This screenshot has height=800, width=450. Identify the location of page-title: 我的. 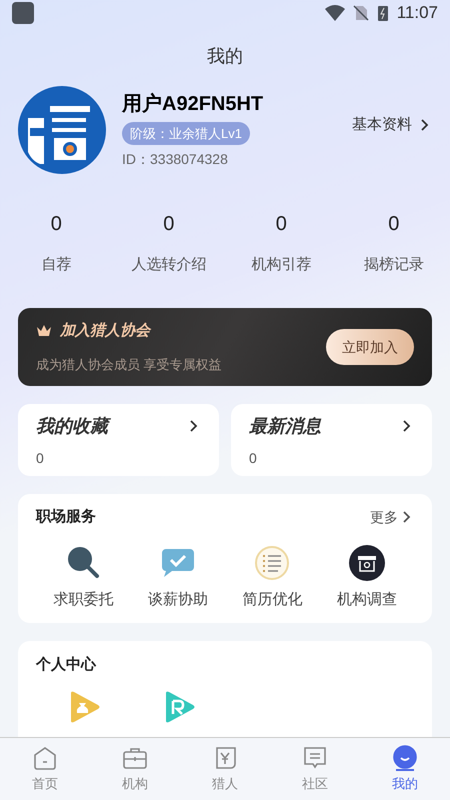
(225, 56).